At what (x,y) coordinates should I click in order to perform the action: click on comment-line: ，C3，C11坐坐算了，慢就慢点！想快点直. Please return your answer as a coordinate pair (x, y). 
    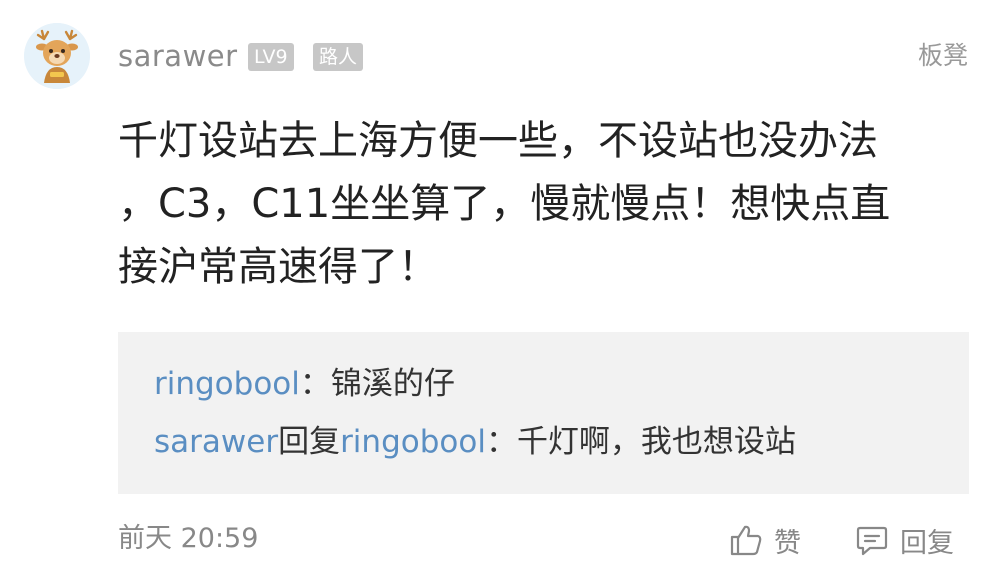
    Looking at the image, I should click on (504, 204).